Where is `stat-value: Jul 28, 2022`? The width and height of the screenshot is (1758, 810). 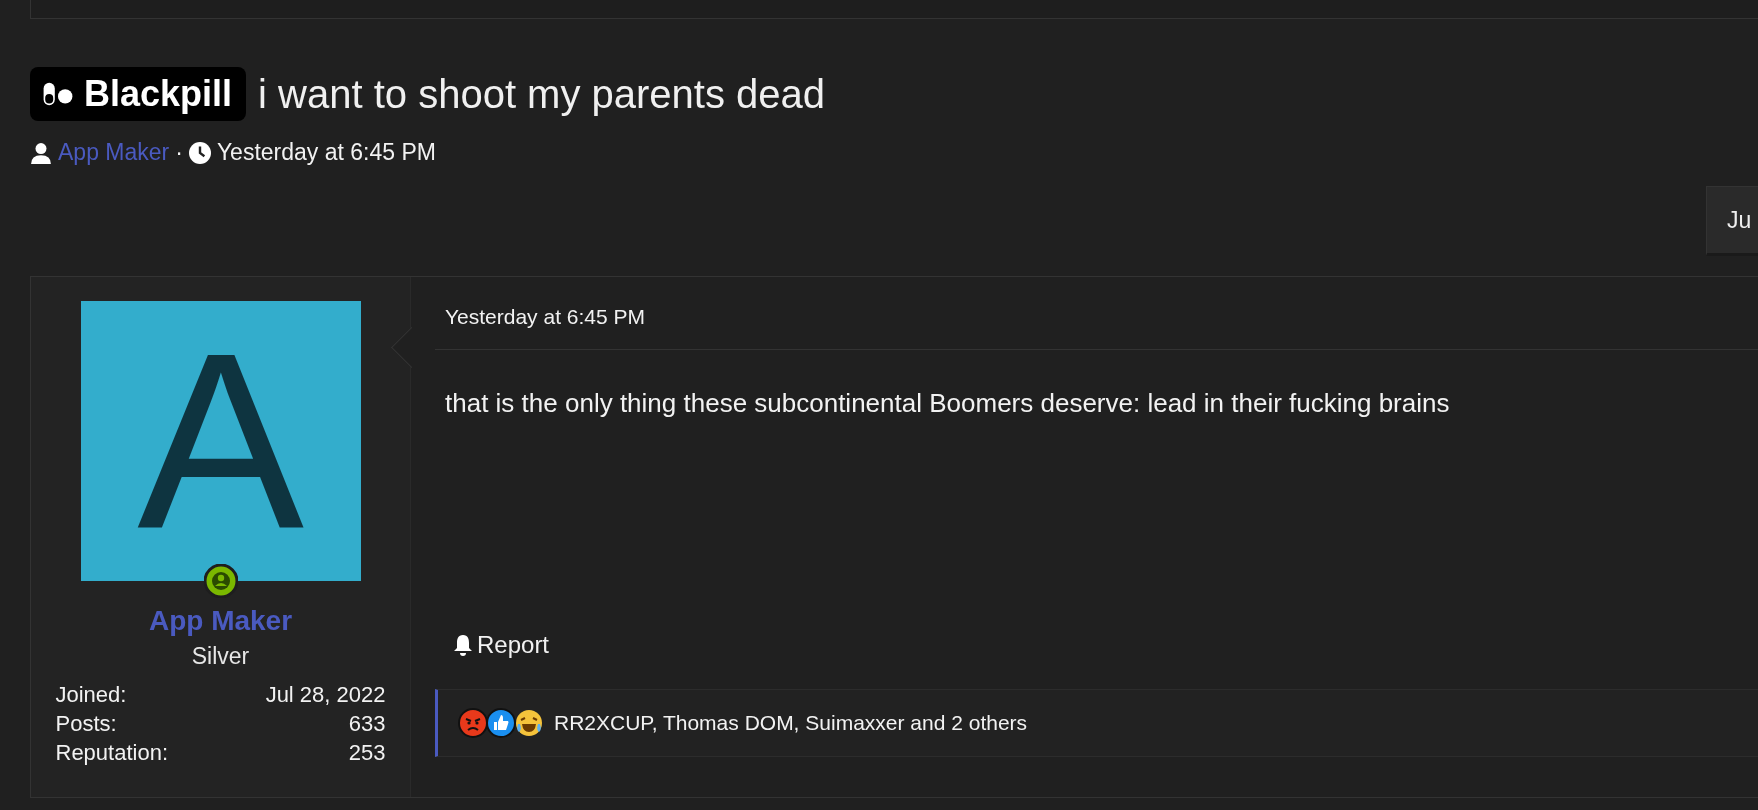 stat-value: Jul 28, 2022 is located at coordinates (325, 695).